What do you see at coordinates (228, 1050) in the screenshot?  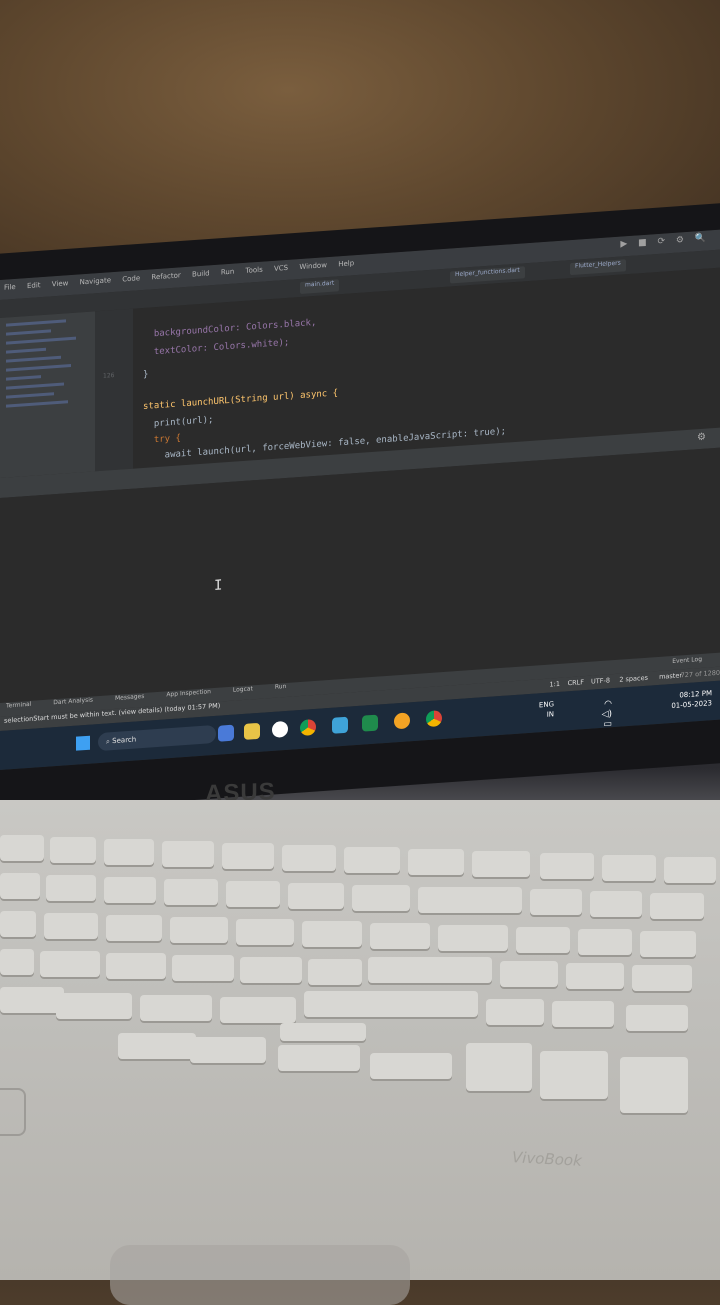 I see `arrow-left-key` at bounding box center [228, 1050].